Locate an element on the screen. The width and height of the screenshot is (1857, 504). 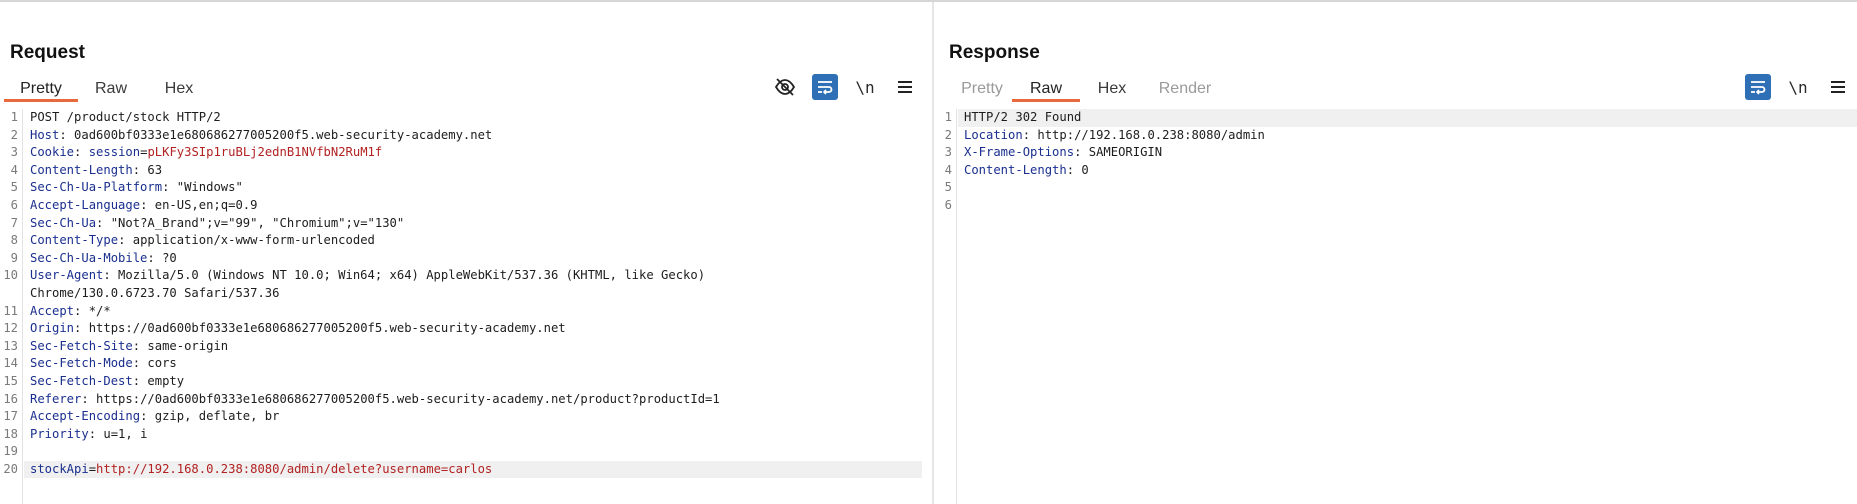
code-text: Chrome/130.0.6723.70 Safari/537.36 is located at coordinates (155, 292).